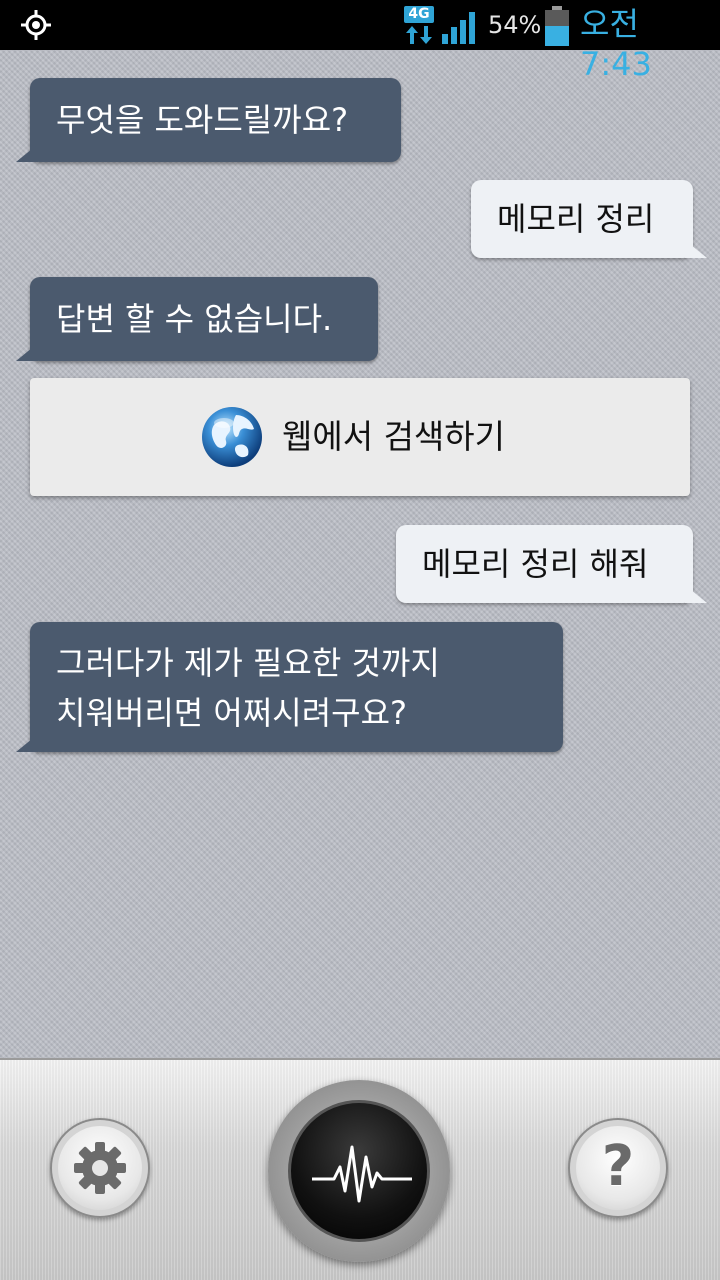 This screenshot has height=1280, width=720. I want to click on message-text: 무엇을 도와드릴까요?, so click(202, 120).